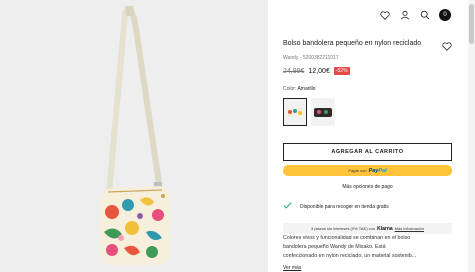  Describe the element at coordinates (409, 228) in the screenshot. I see `klarna-info-link: Más información` at that location.